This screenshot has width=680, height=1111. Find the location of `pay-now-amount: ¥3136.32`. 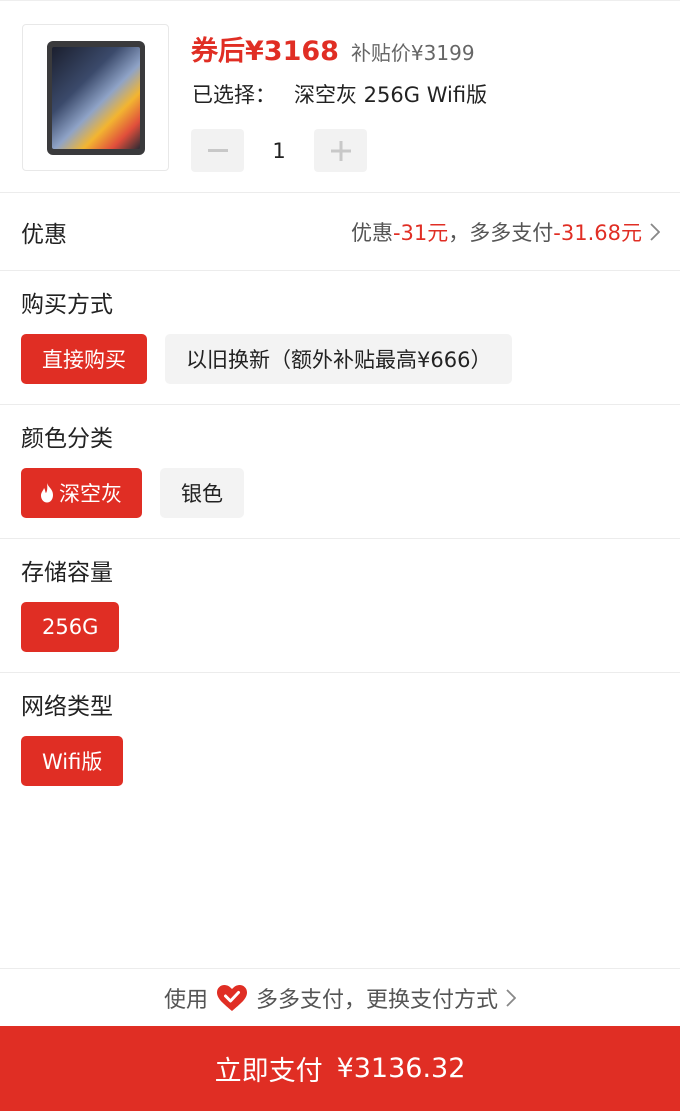

pay-now-amount: ¥3136.32 is located at coordinates (401, 1068).